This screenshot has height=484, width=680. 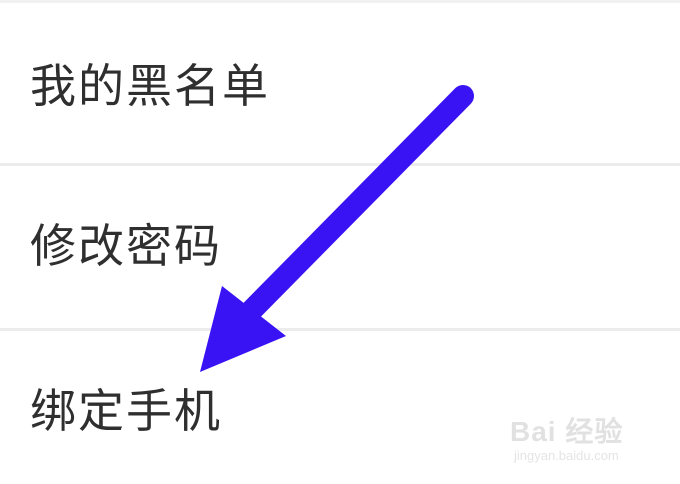 What do you see at coordinates (567, 431) in the screenshot?
I see `watermark-logo: Bai 经验` at bounding box center [567, 431].